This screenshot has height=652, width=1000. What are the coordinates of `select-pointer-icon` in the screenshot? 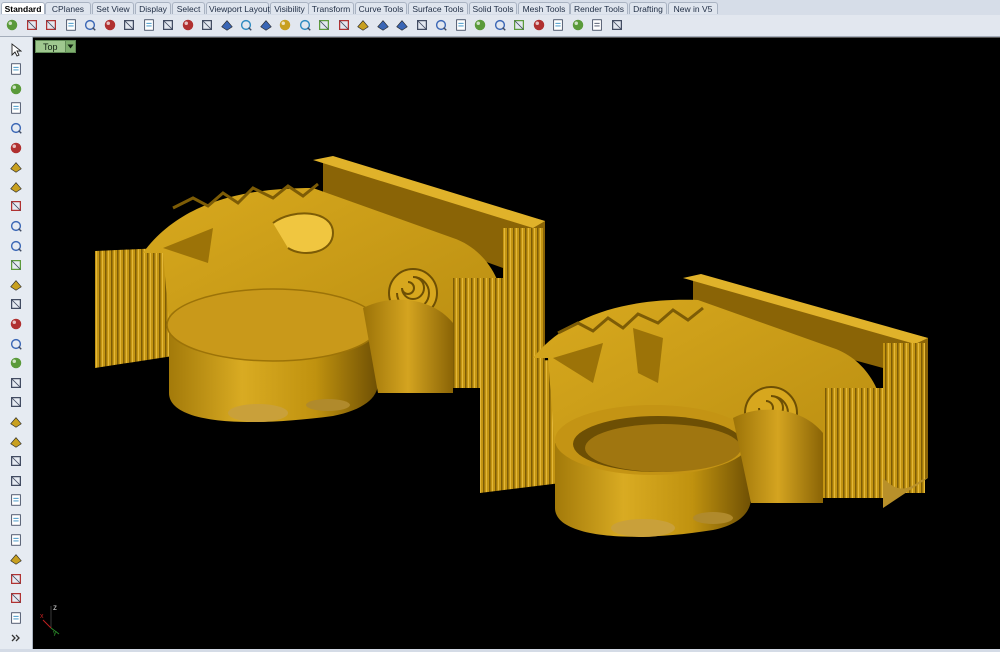 It's located at (16, 49).